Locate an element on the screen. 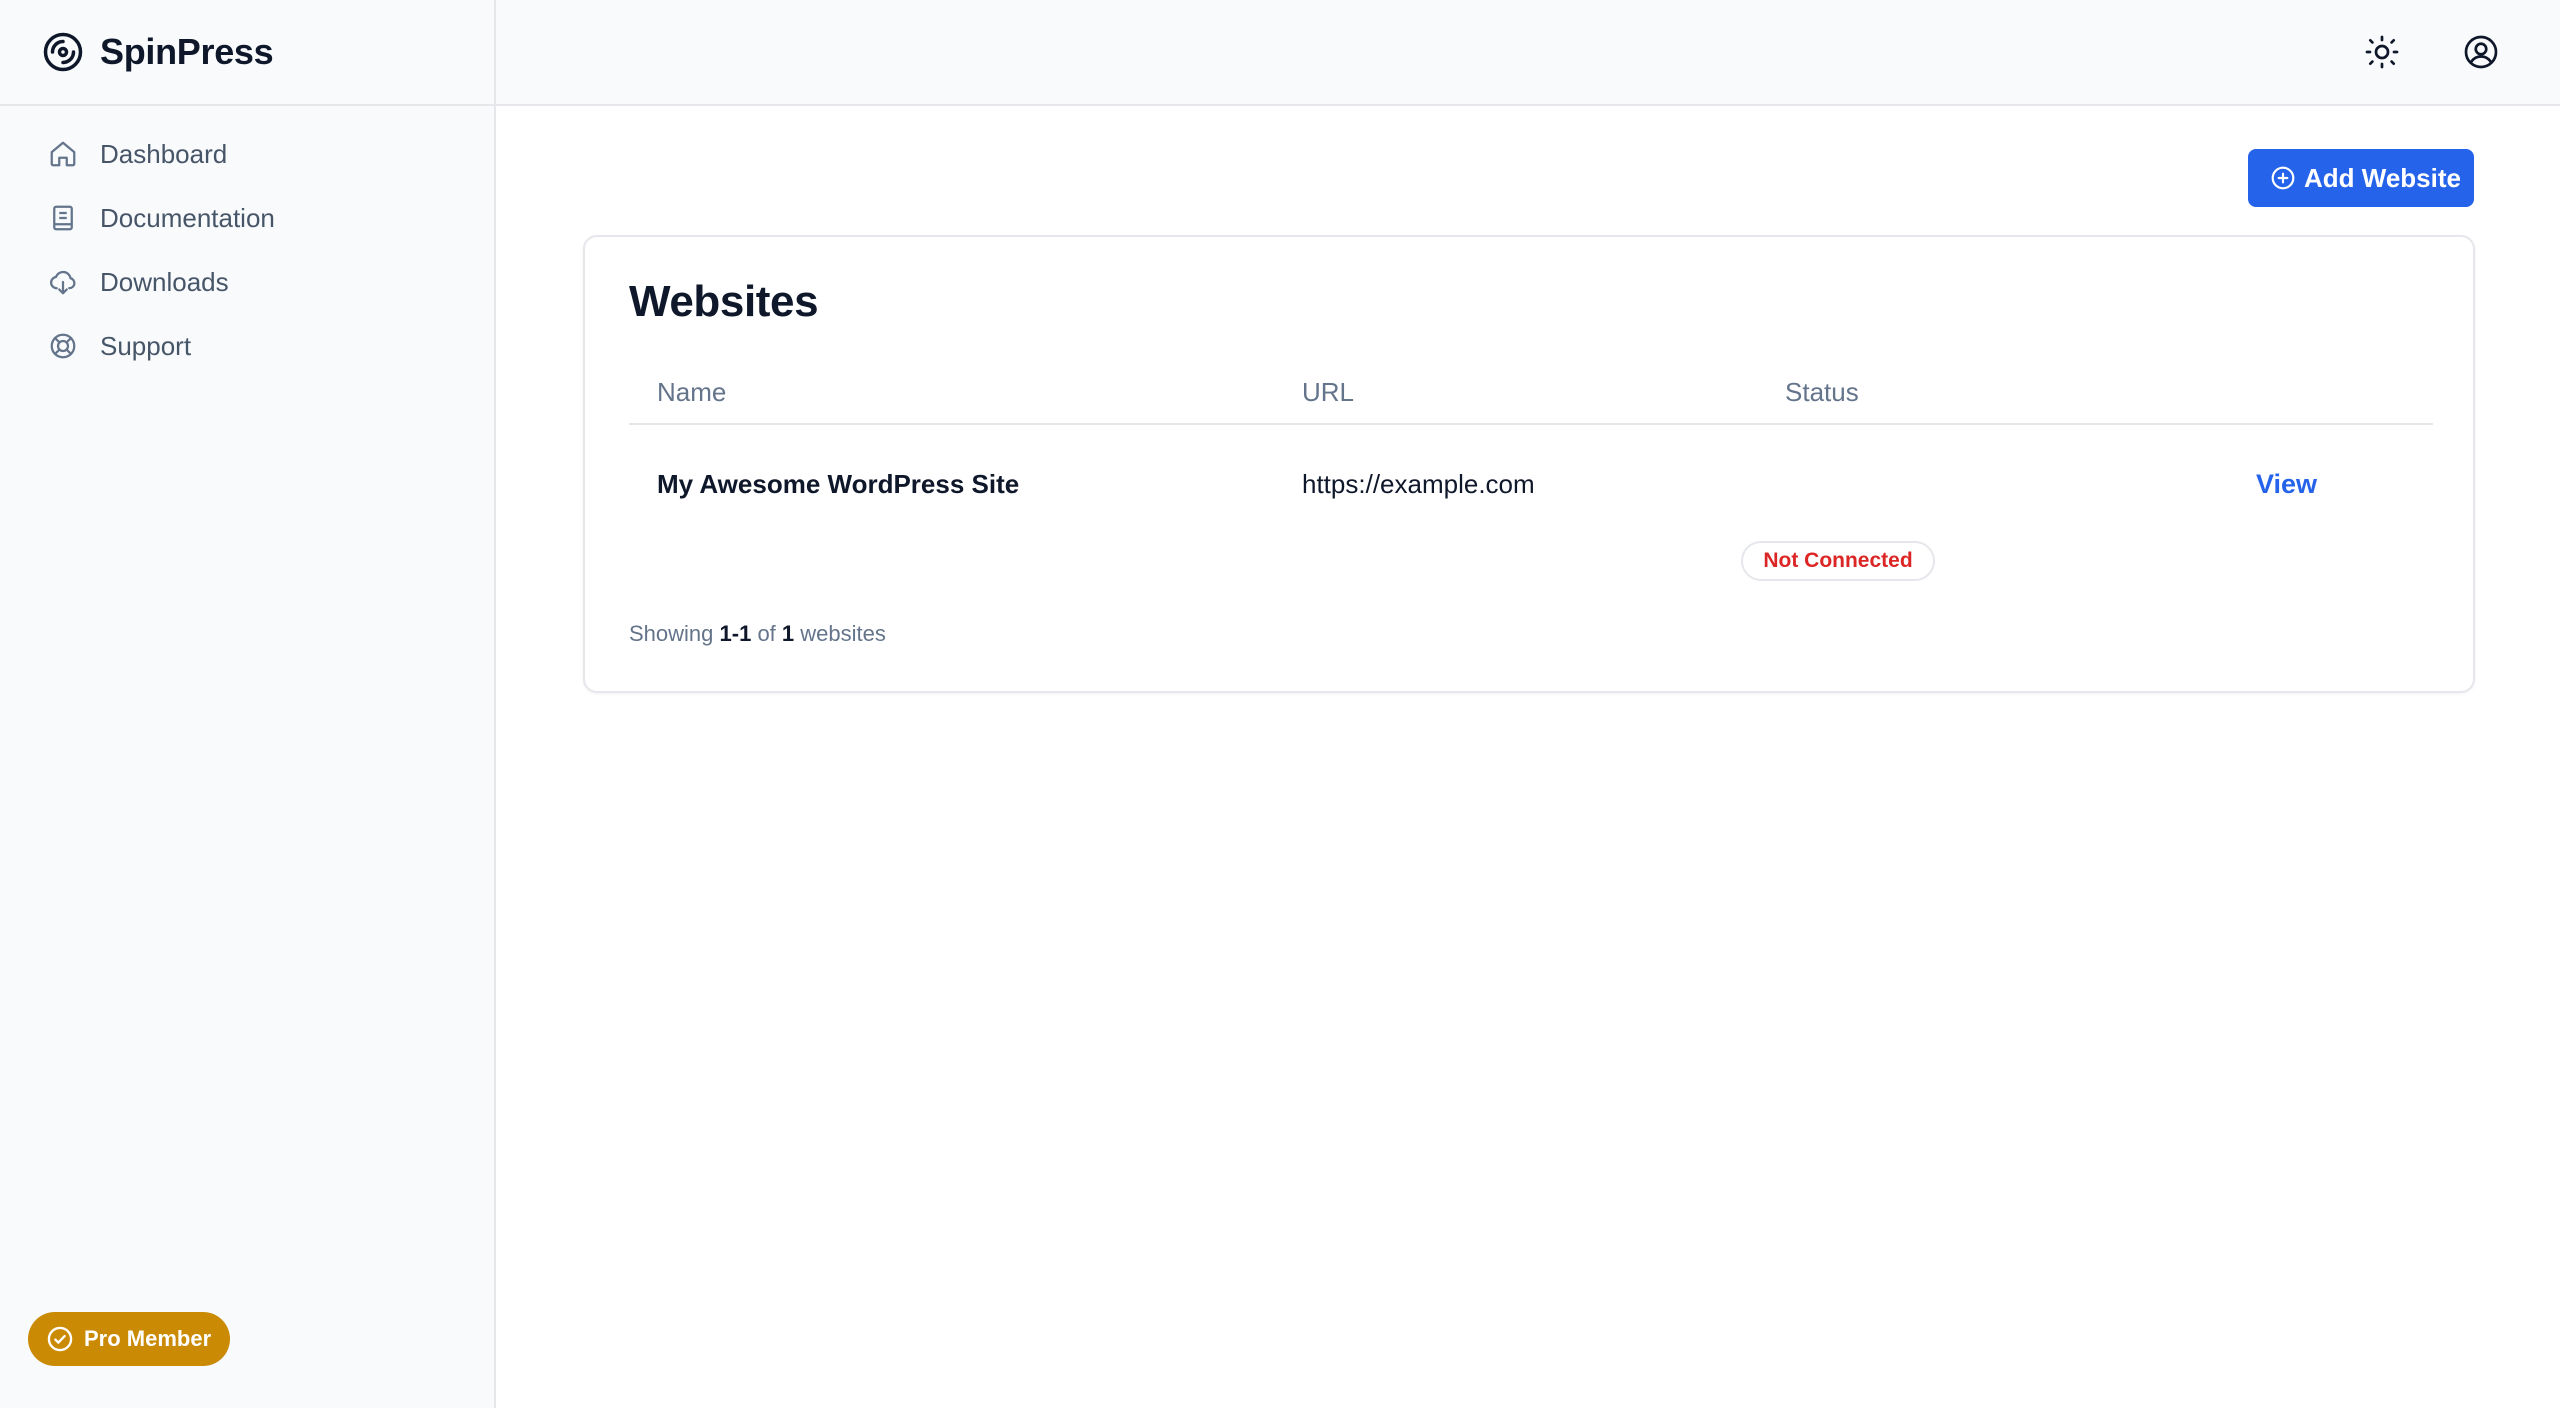  sidebar-item-support: Support is located at coordinates (247, 346).